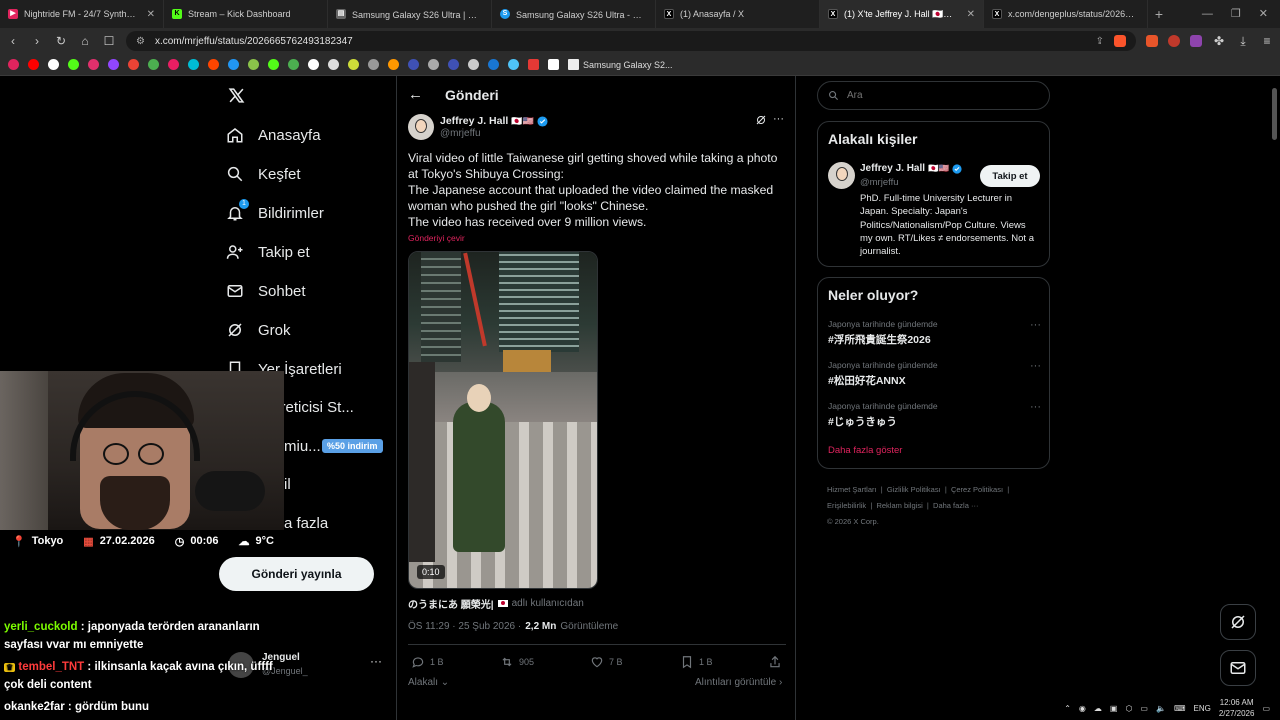  Describe the element at coordinates (61, 41) in the screenshot. I see `reload-icon: ↻` at that location.